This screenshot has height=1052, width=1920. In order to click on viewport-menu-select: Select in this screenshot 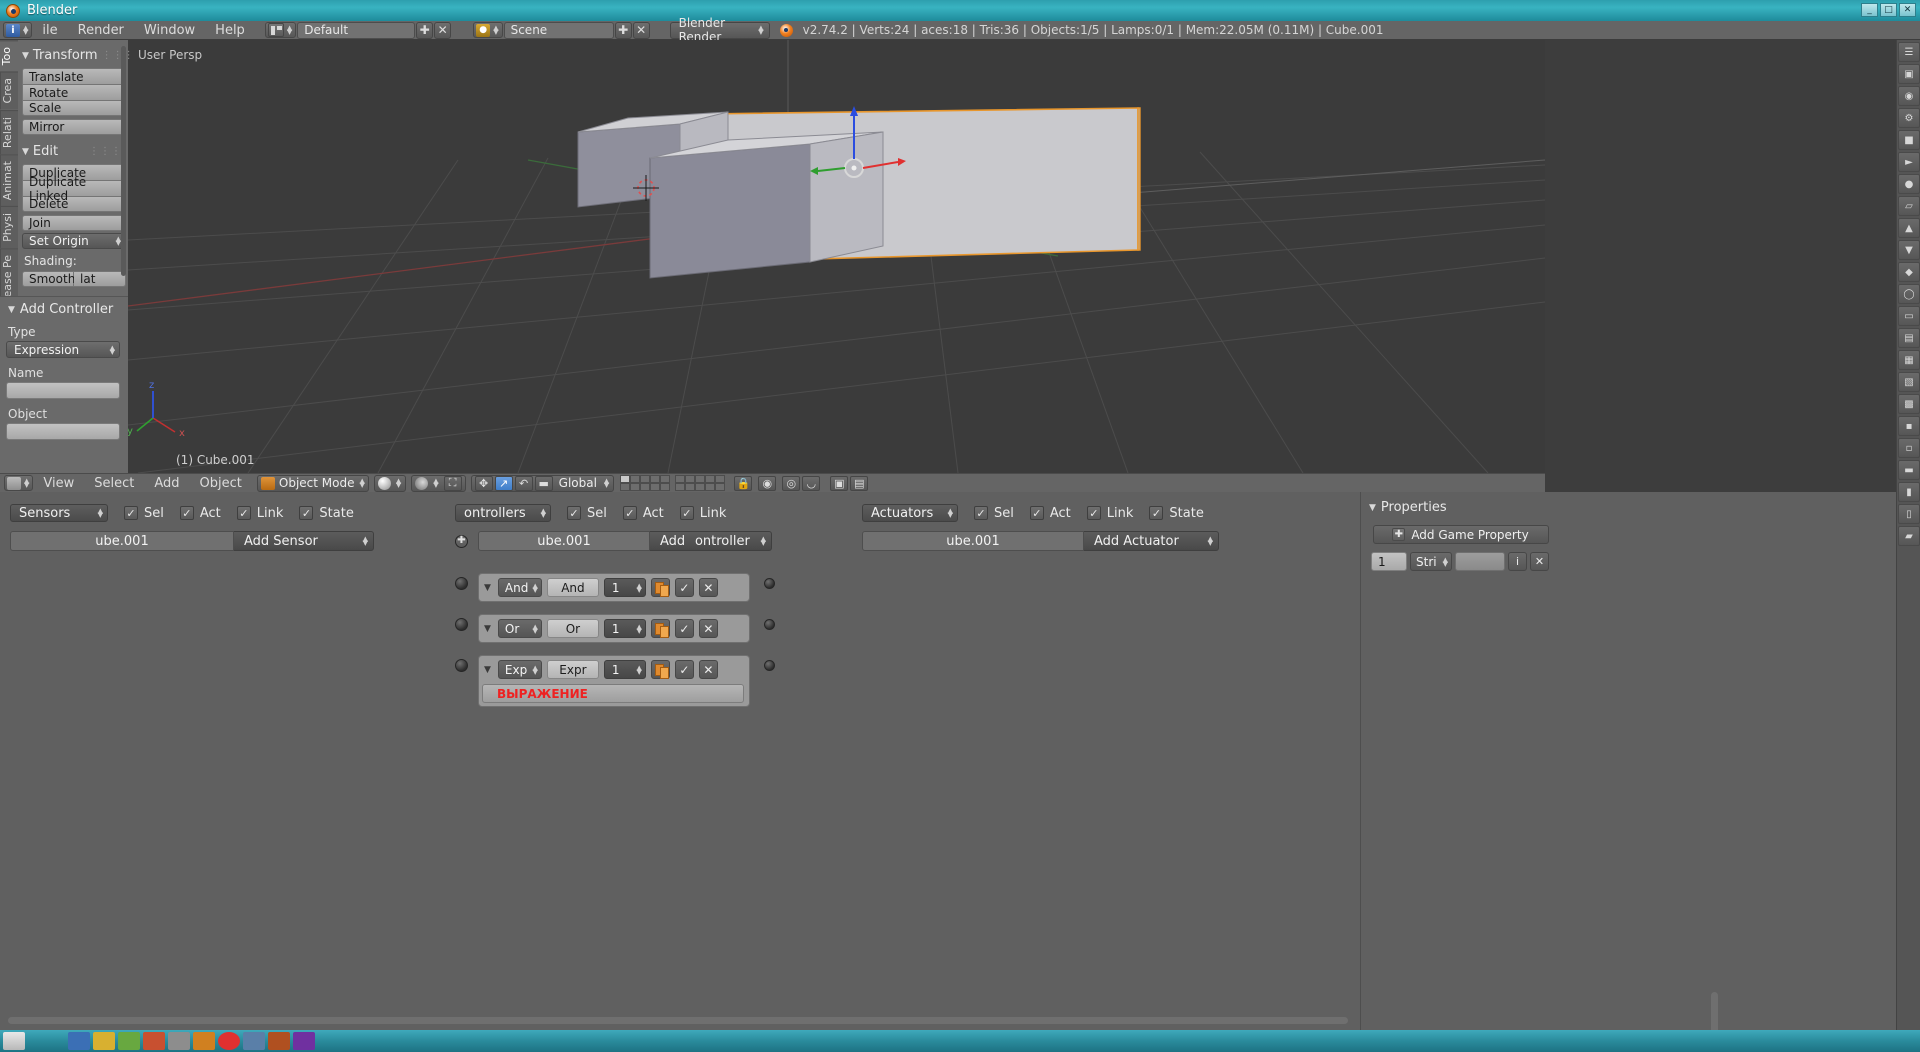, I will do `click(114, 483)`.